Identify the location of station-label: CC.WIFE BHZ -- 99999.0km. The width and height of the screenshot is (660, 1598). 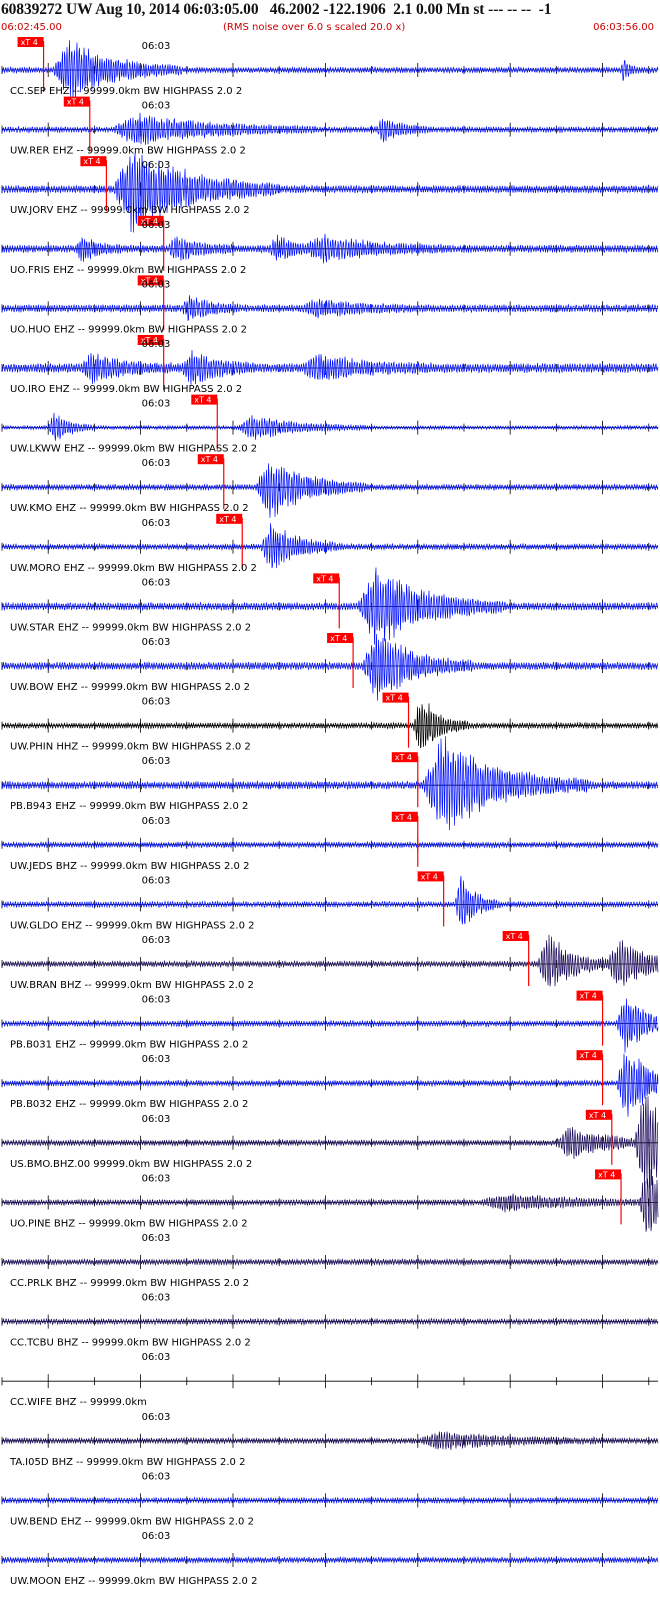
(78, 1402).